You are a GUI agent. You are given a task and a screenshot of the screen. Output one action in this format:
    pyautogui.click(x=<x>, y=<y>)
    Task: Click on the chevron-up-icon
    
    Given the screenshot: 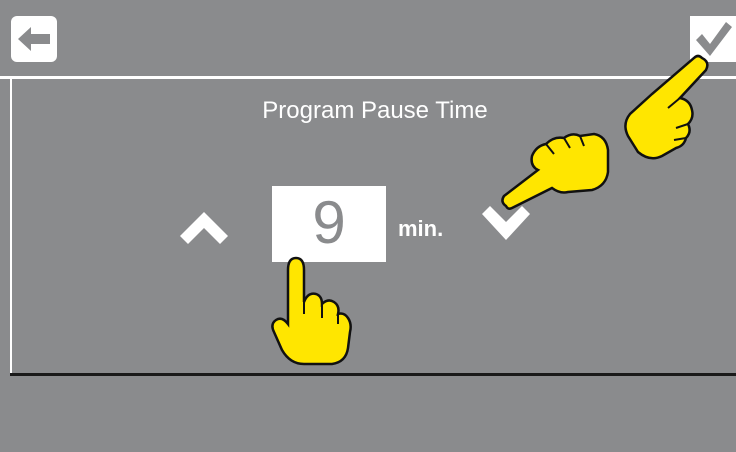 What is the action you would take?
    pyautogui.click(x=204, y=228)
    